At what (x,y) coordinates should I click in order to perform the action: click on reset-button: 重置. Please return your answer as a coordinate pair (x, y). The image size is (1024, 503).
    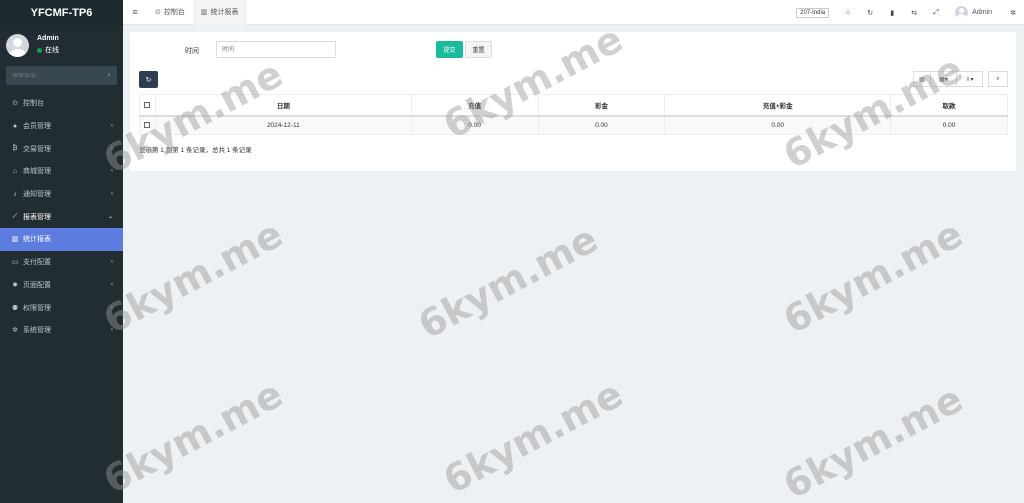
    Looking at the image, I should click on (478, 49).